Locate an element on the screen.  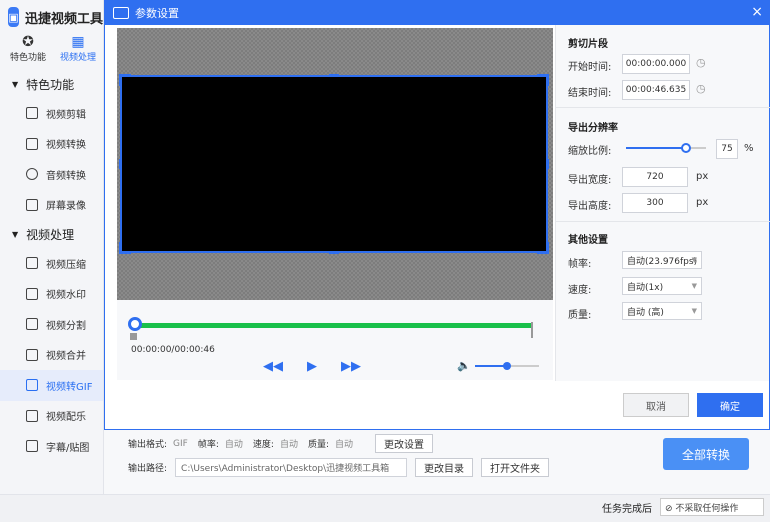
sidebar-item-video-music: 视频配乐 is located at coordinates (51, 416).